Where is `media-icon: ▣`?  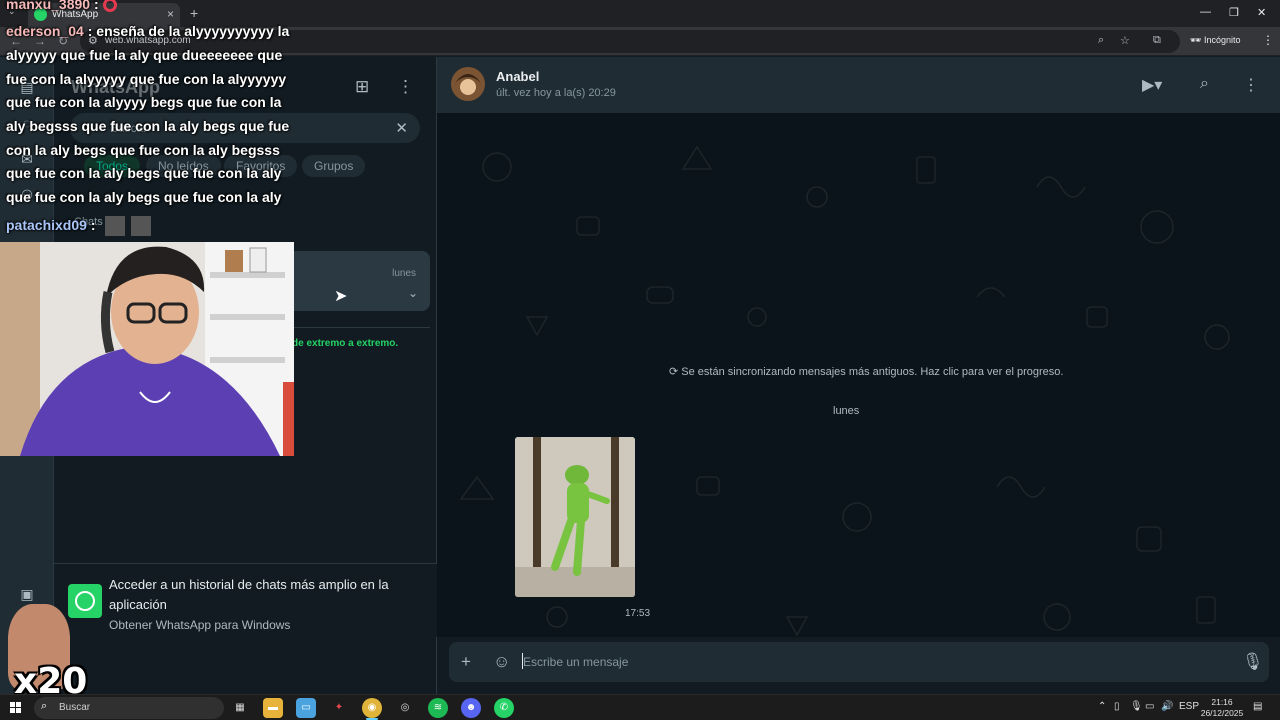 media-icon: ▣ is located at coordinates (27, 594).